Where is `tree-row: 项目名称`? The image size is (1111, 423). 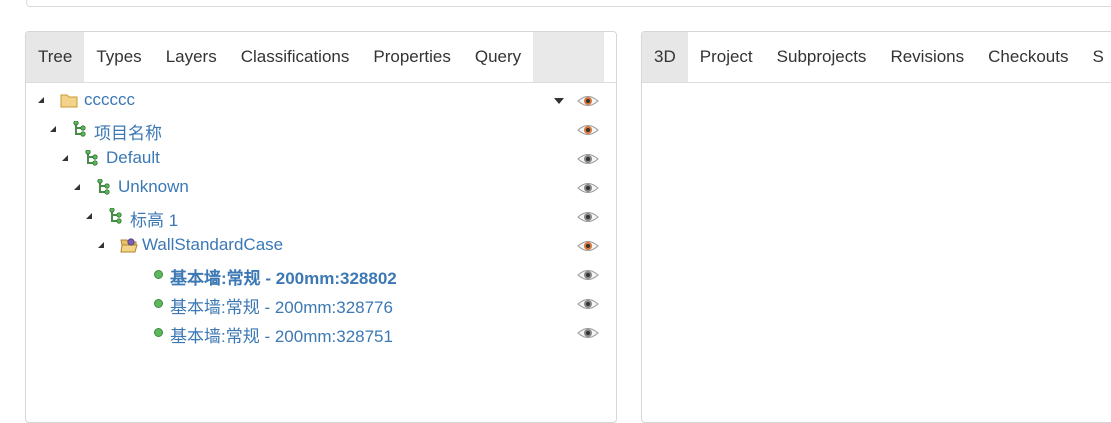
tree-row: 项目名称 is located at coordinates (321, 129).